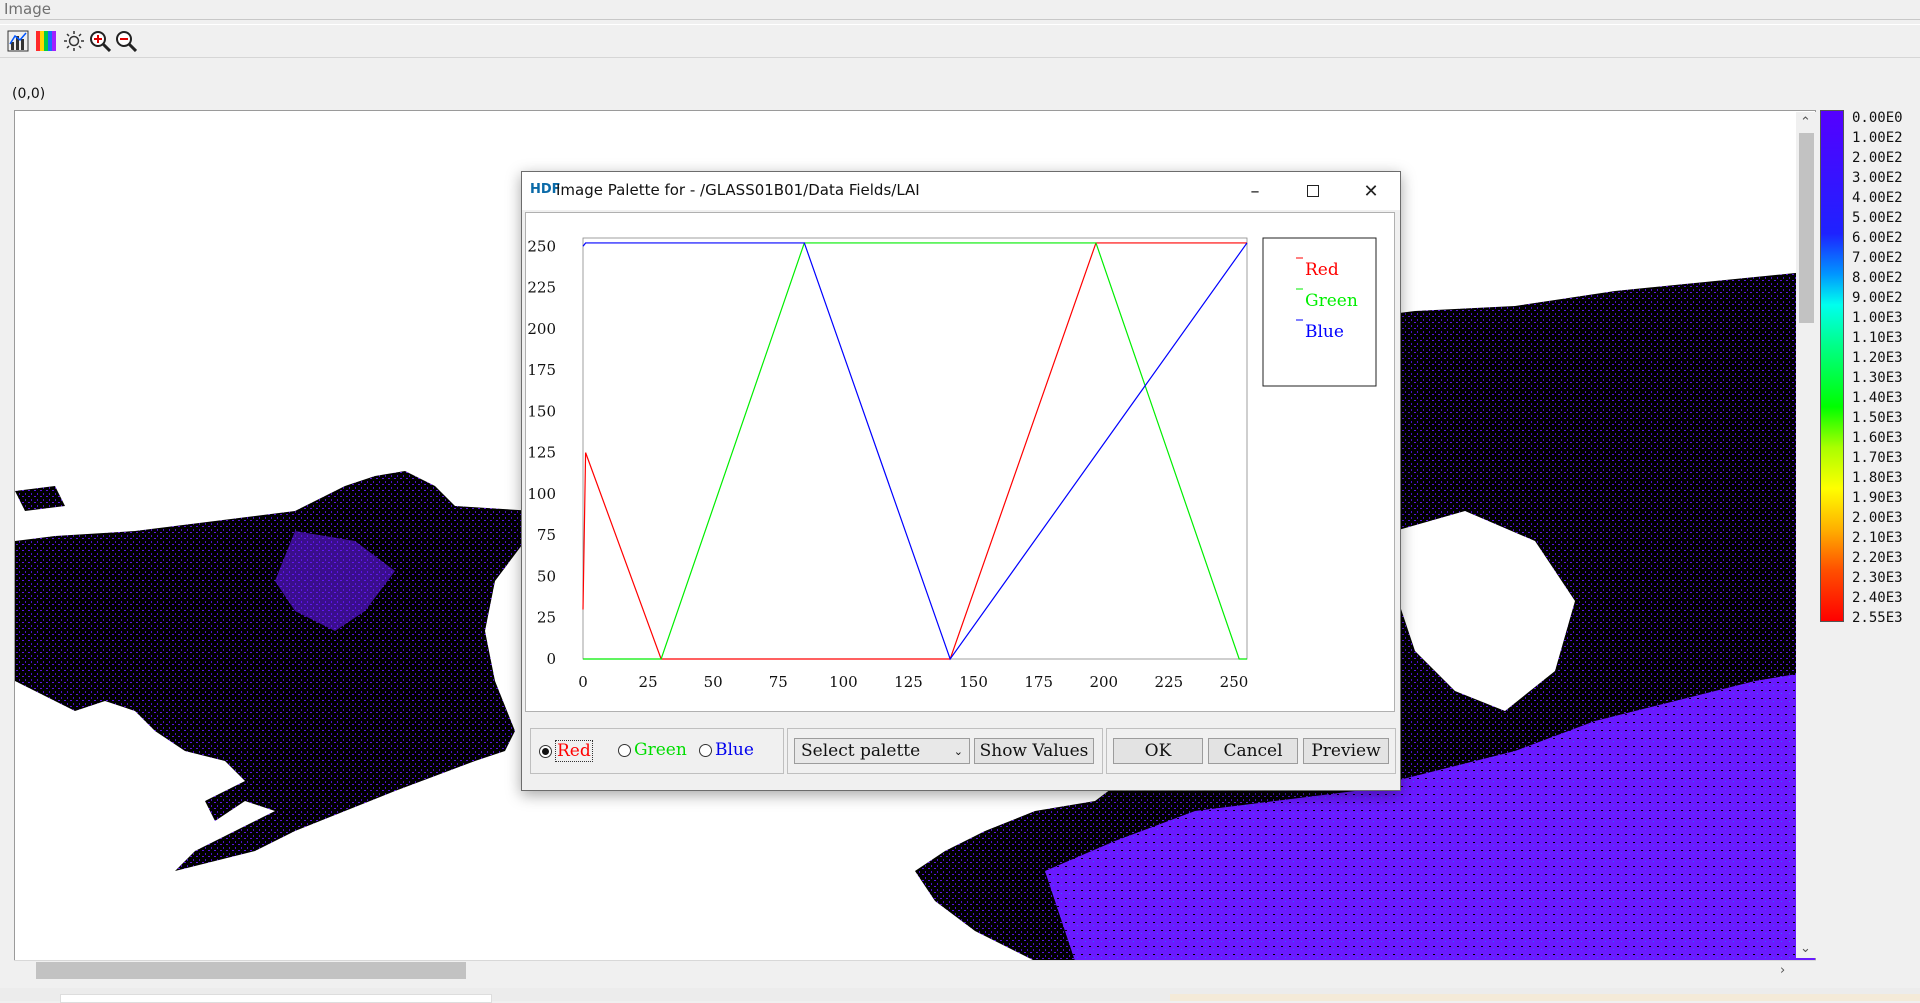 Image resolution: width=1920 pixels, height=1003 pixels. Describe the element at coordinates (660, 750) in the screenshot. I see `radio-green-label: Green` at that location.